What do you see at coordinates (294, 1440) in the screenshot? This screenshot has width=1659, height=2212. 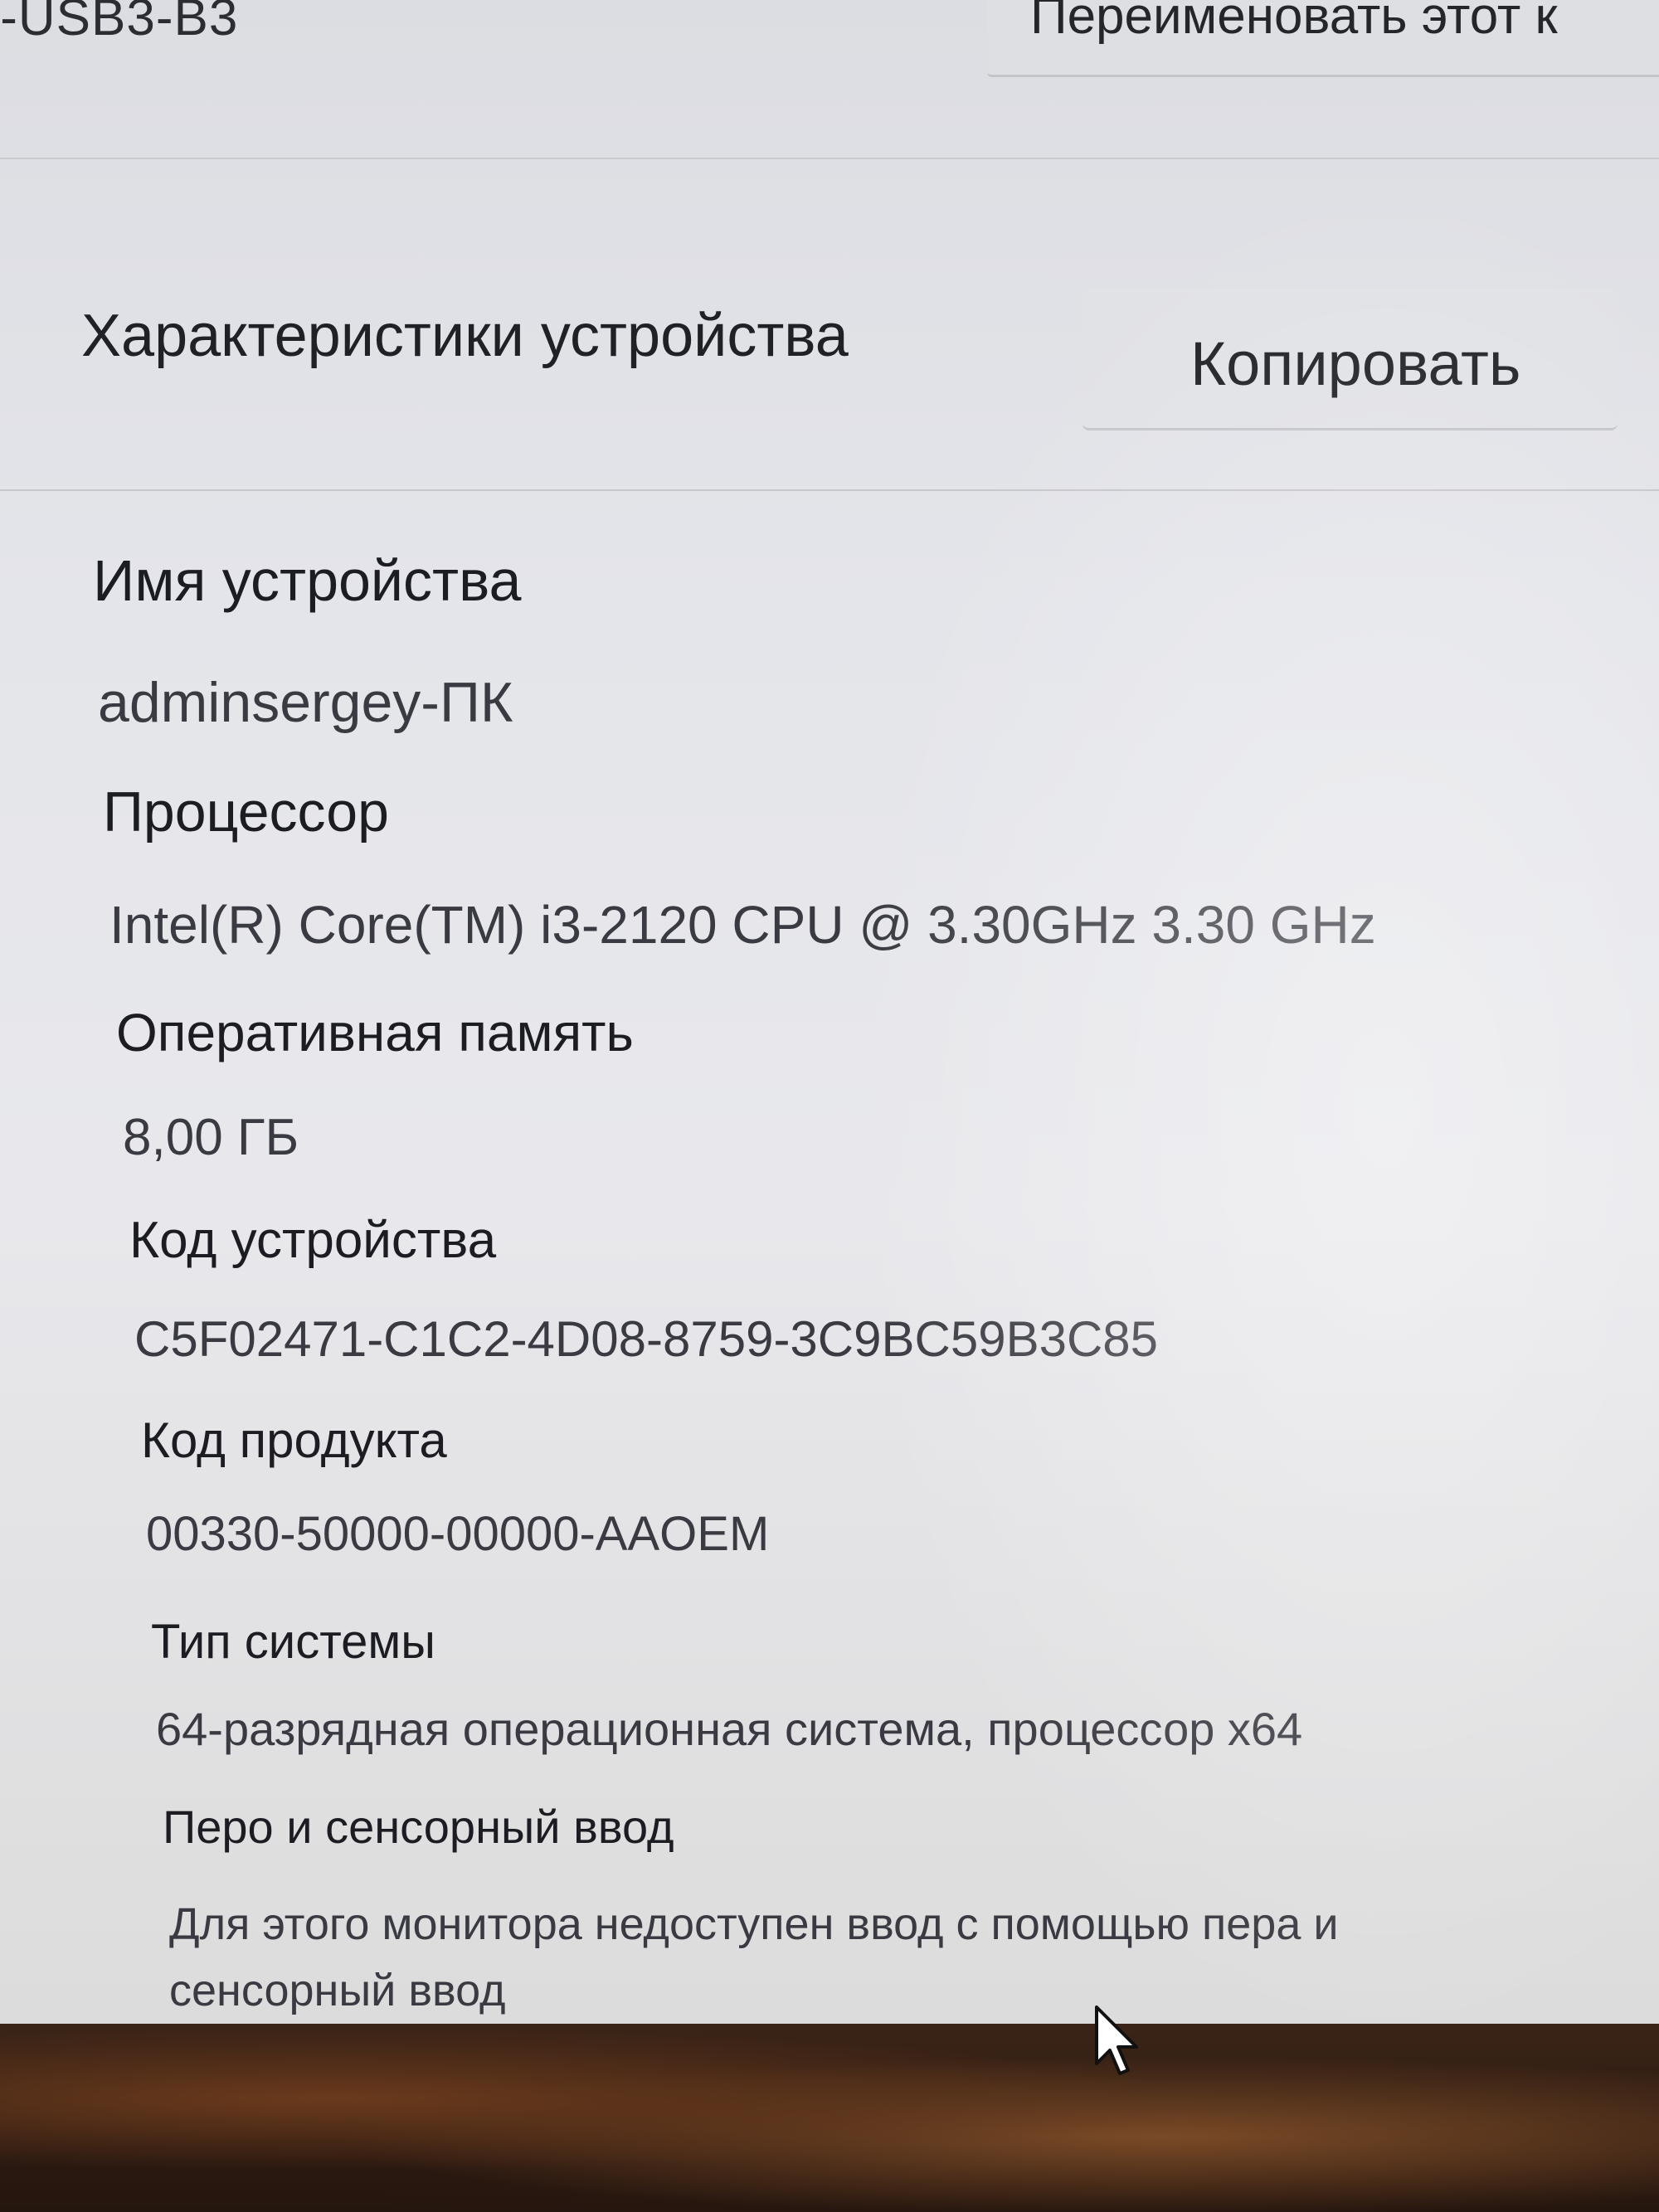 I see `product-id-label: Код продукта` at bounding box center [294, 1440].